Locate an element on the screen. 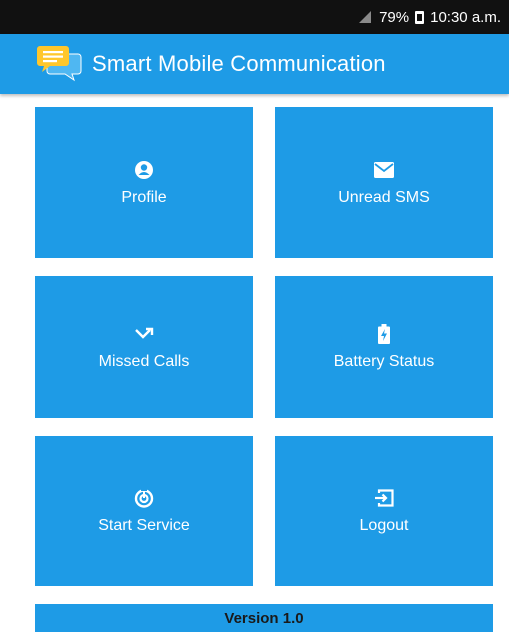 This screenshot has height=639, width=509. battery-charging-icon is located at coordinates (384, 334).